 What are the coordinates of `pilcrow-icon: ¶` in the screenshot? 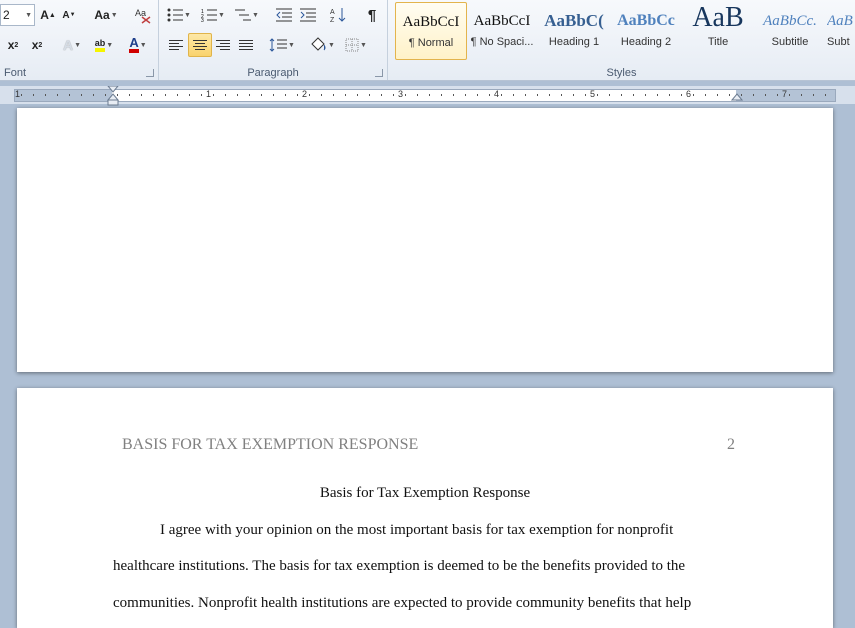 It's located at (372, 15).